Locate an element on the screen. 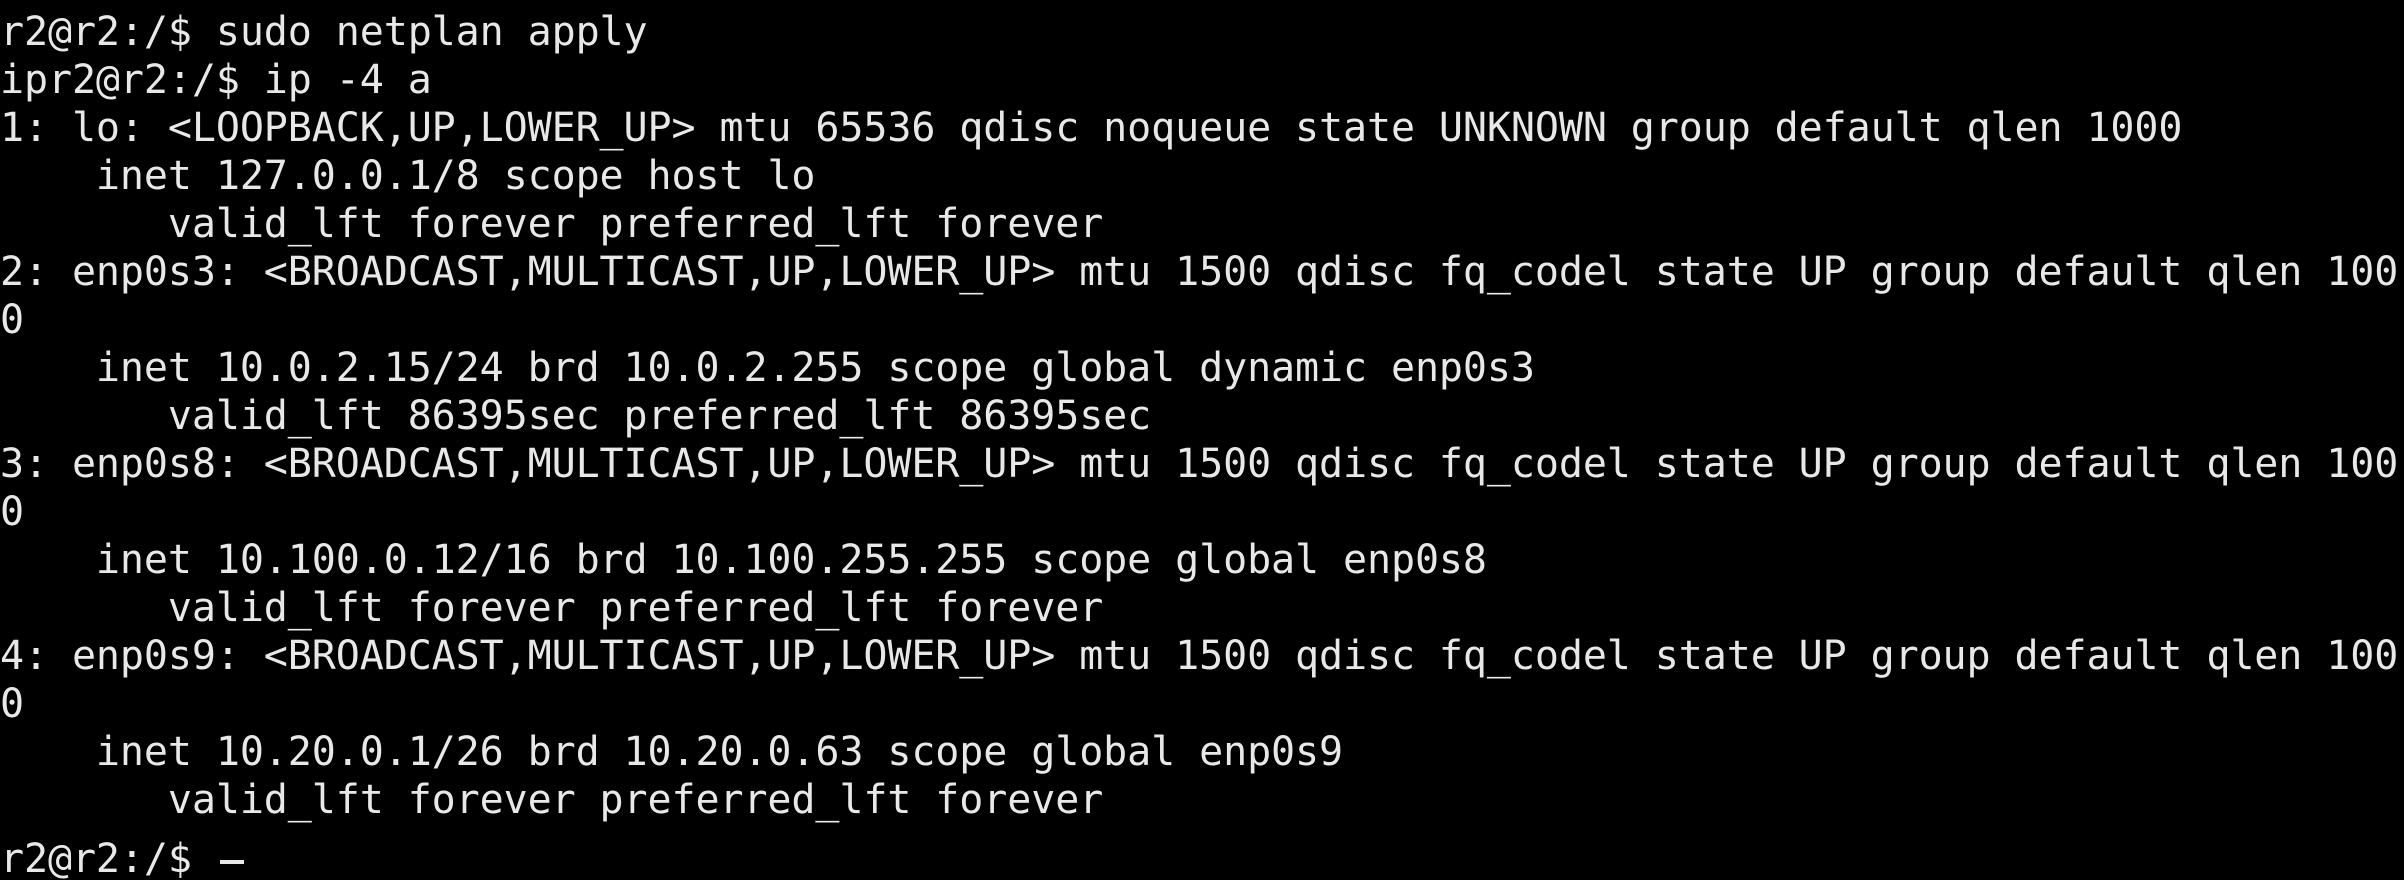 The width and height of the screenshot is (2404, 880). text-cursor is located at coordinates (230, 848).